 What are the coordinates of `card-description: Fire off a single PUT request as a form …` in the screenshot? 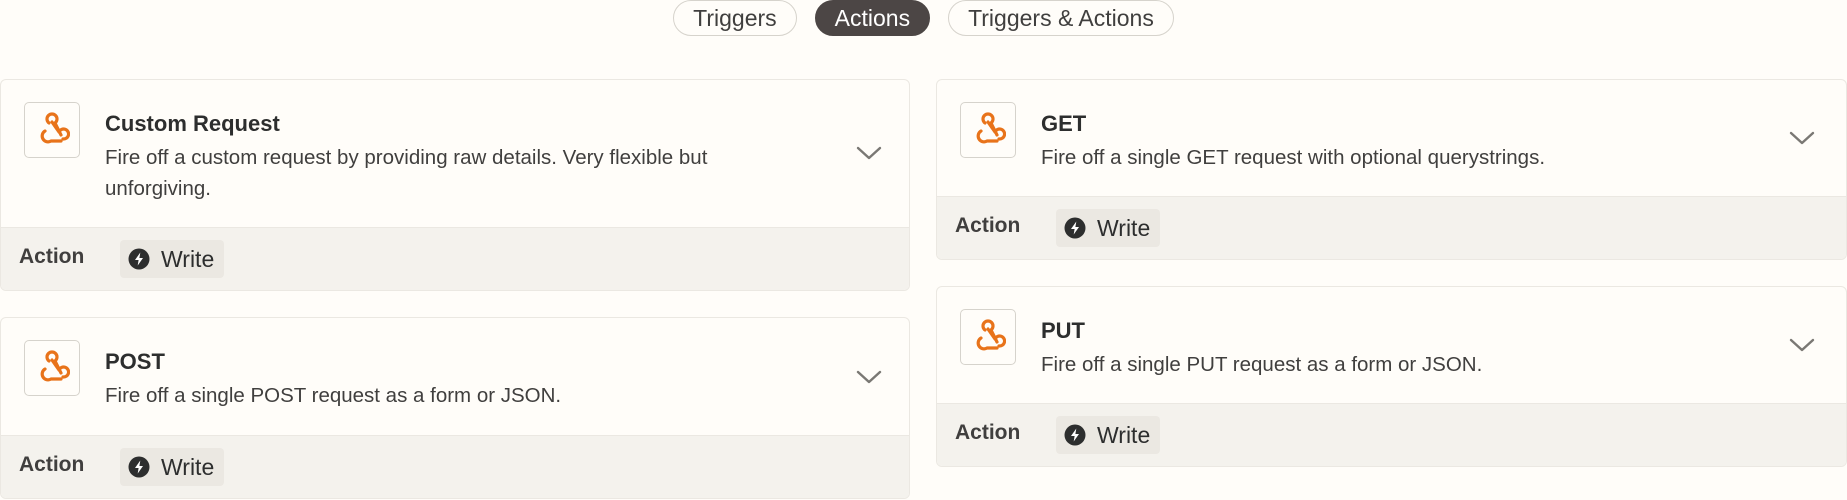 It's located at (1262, 364).